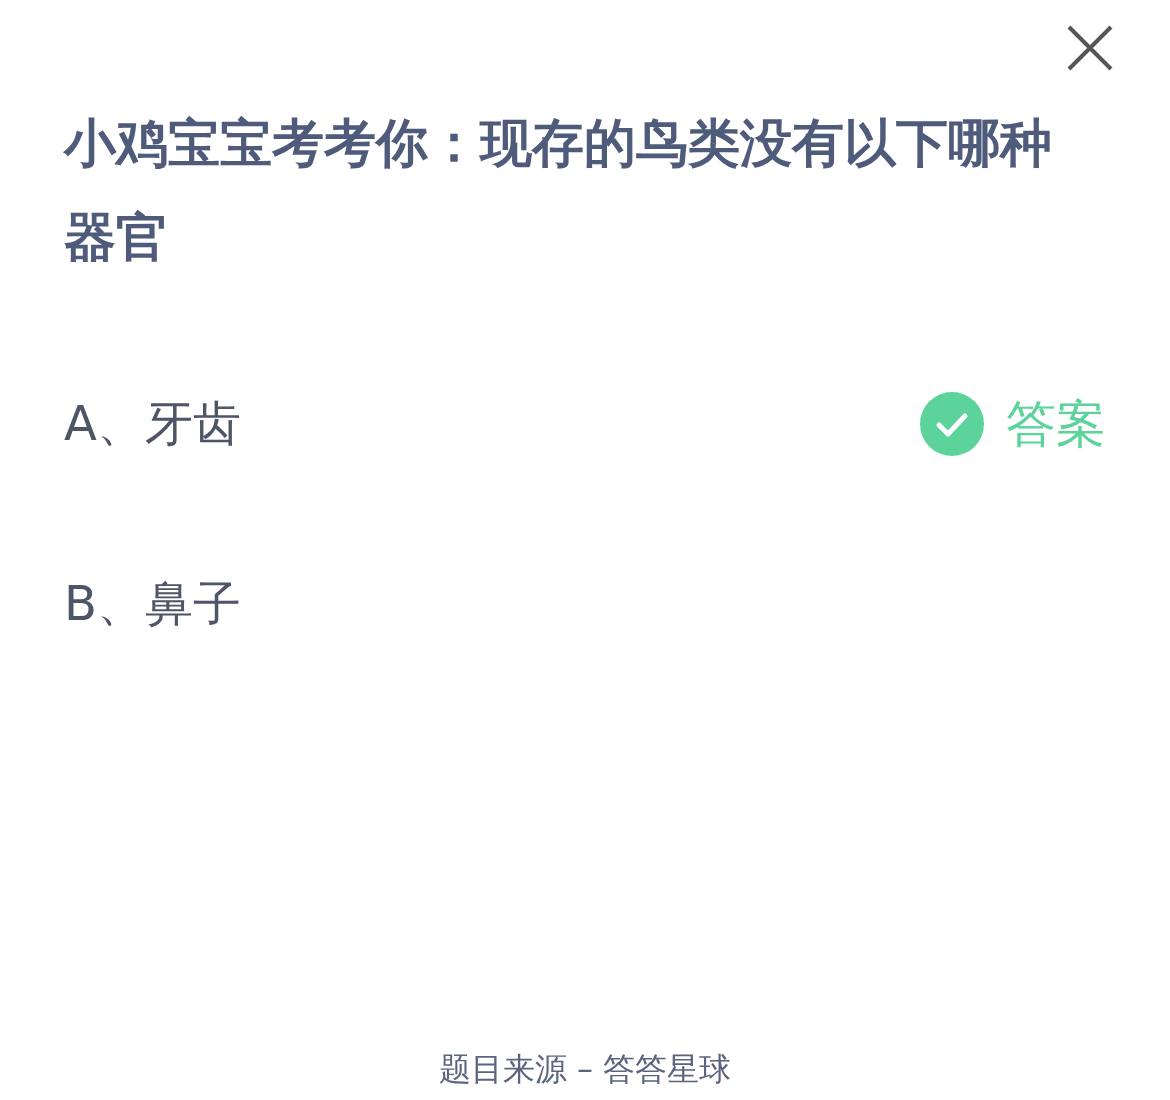 This screenshot has height=1100, width=1170. Describe the element at coordinates (152, 424) in the screenshot. I see `option-label: A、牙齿` at that location.